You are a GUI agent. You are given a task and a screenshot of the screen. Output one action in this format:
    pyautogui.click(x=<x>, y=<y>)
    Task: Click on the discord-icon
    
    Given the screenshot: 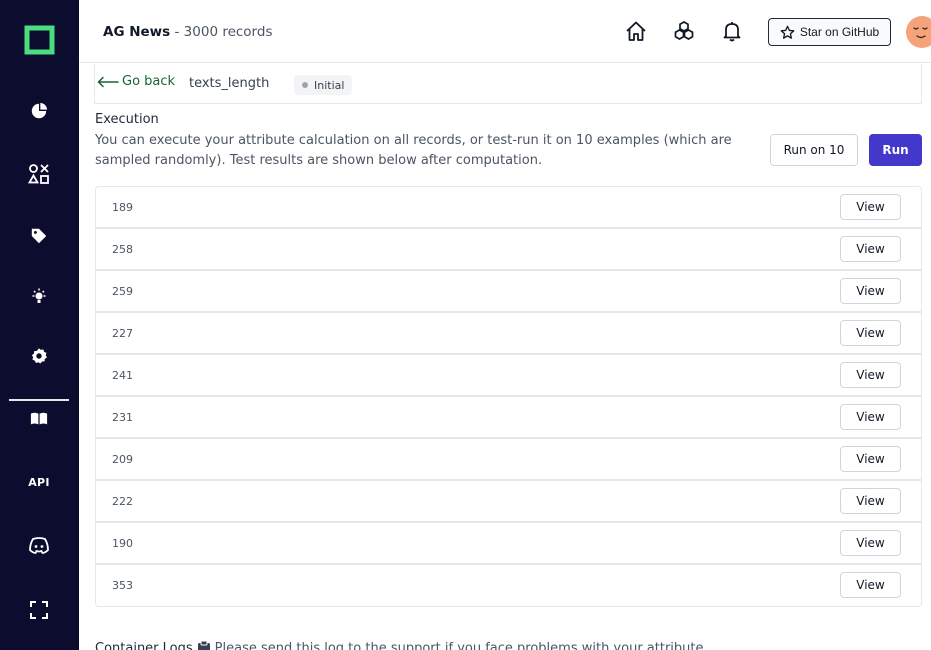 What is the action you would take?
    pyautogui.click(x=39, y=546)
    